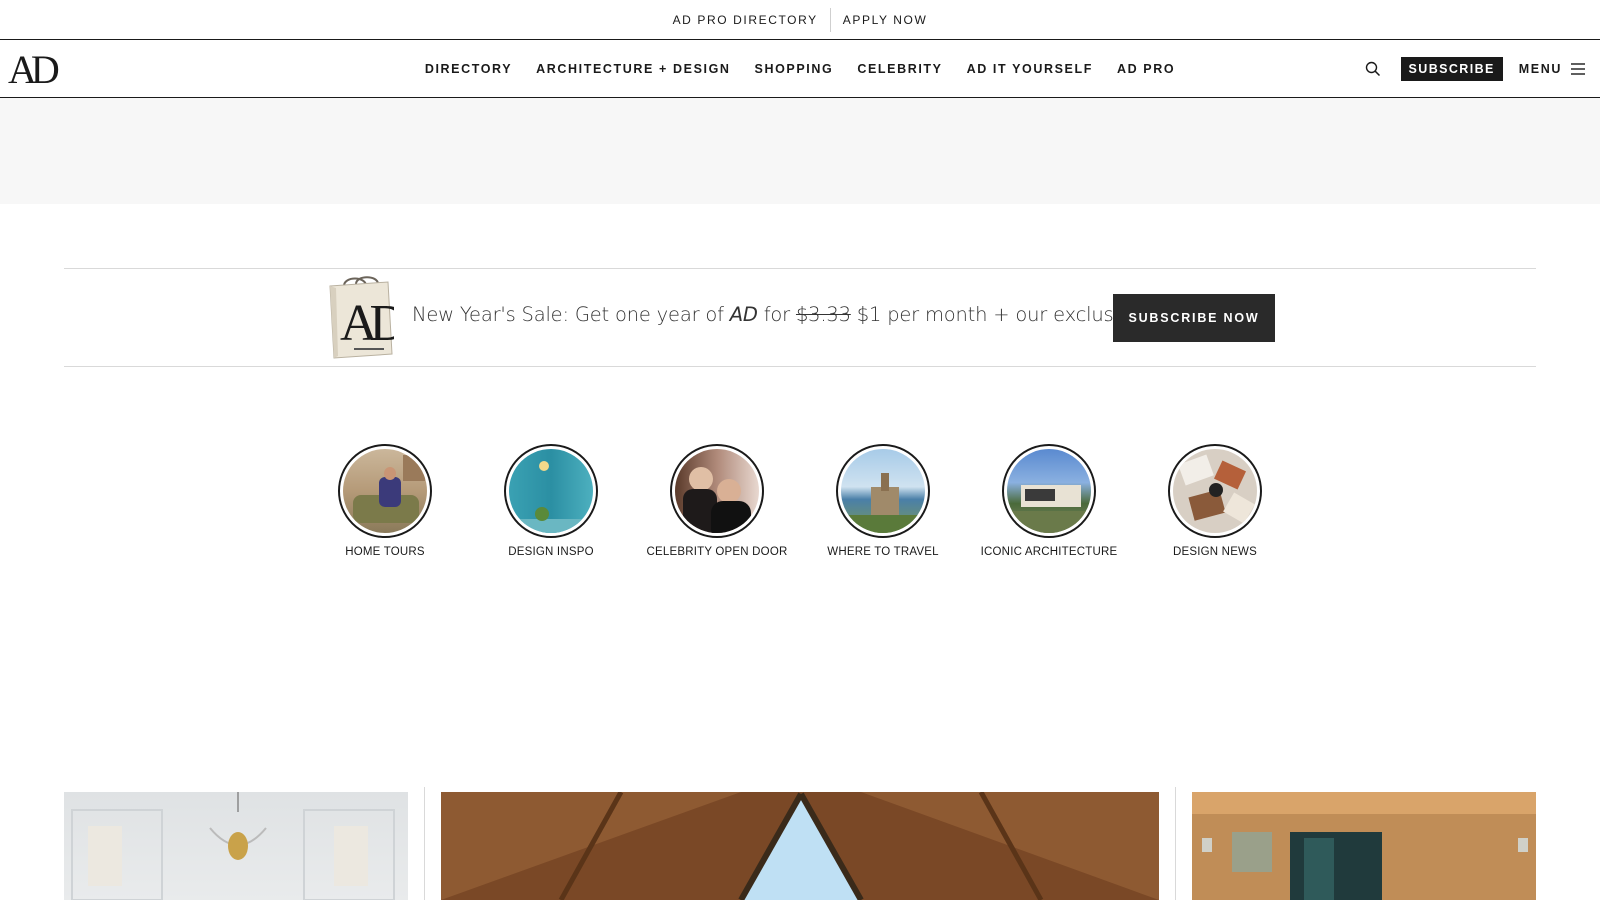  I want to click on promo-text-before: New Year's Sale: Get one year of, so click(571, 314).